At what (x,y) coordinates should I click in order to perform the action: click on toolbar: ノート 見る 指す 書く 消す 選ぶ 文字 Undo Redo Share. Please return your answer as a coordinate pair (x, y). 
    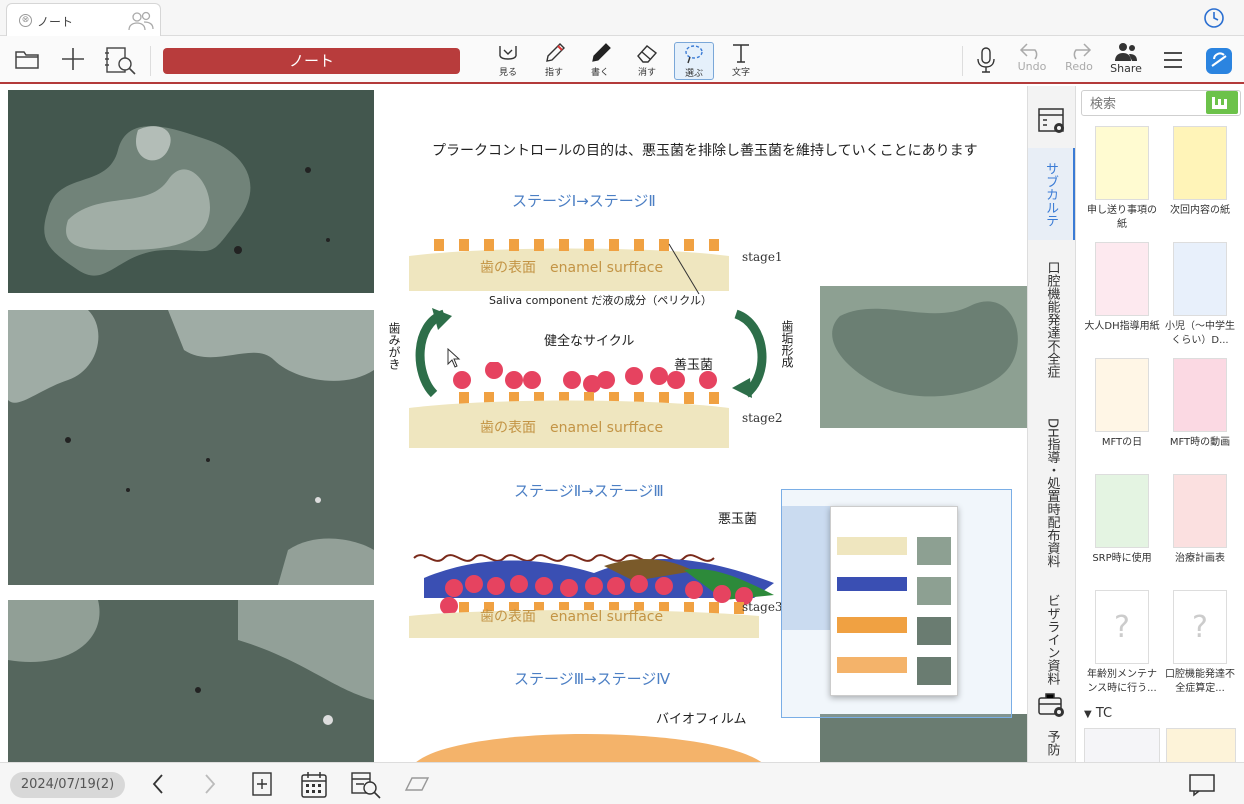
    Looking at the image, I should click on (622, 60).